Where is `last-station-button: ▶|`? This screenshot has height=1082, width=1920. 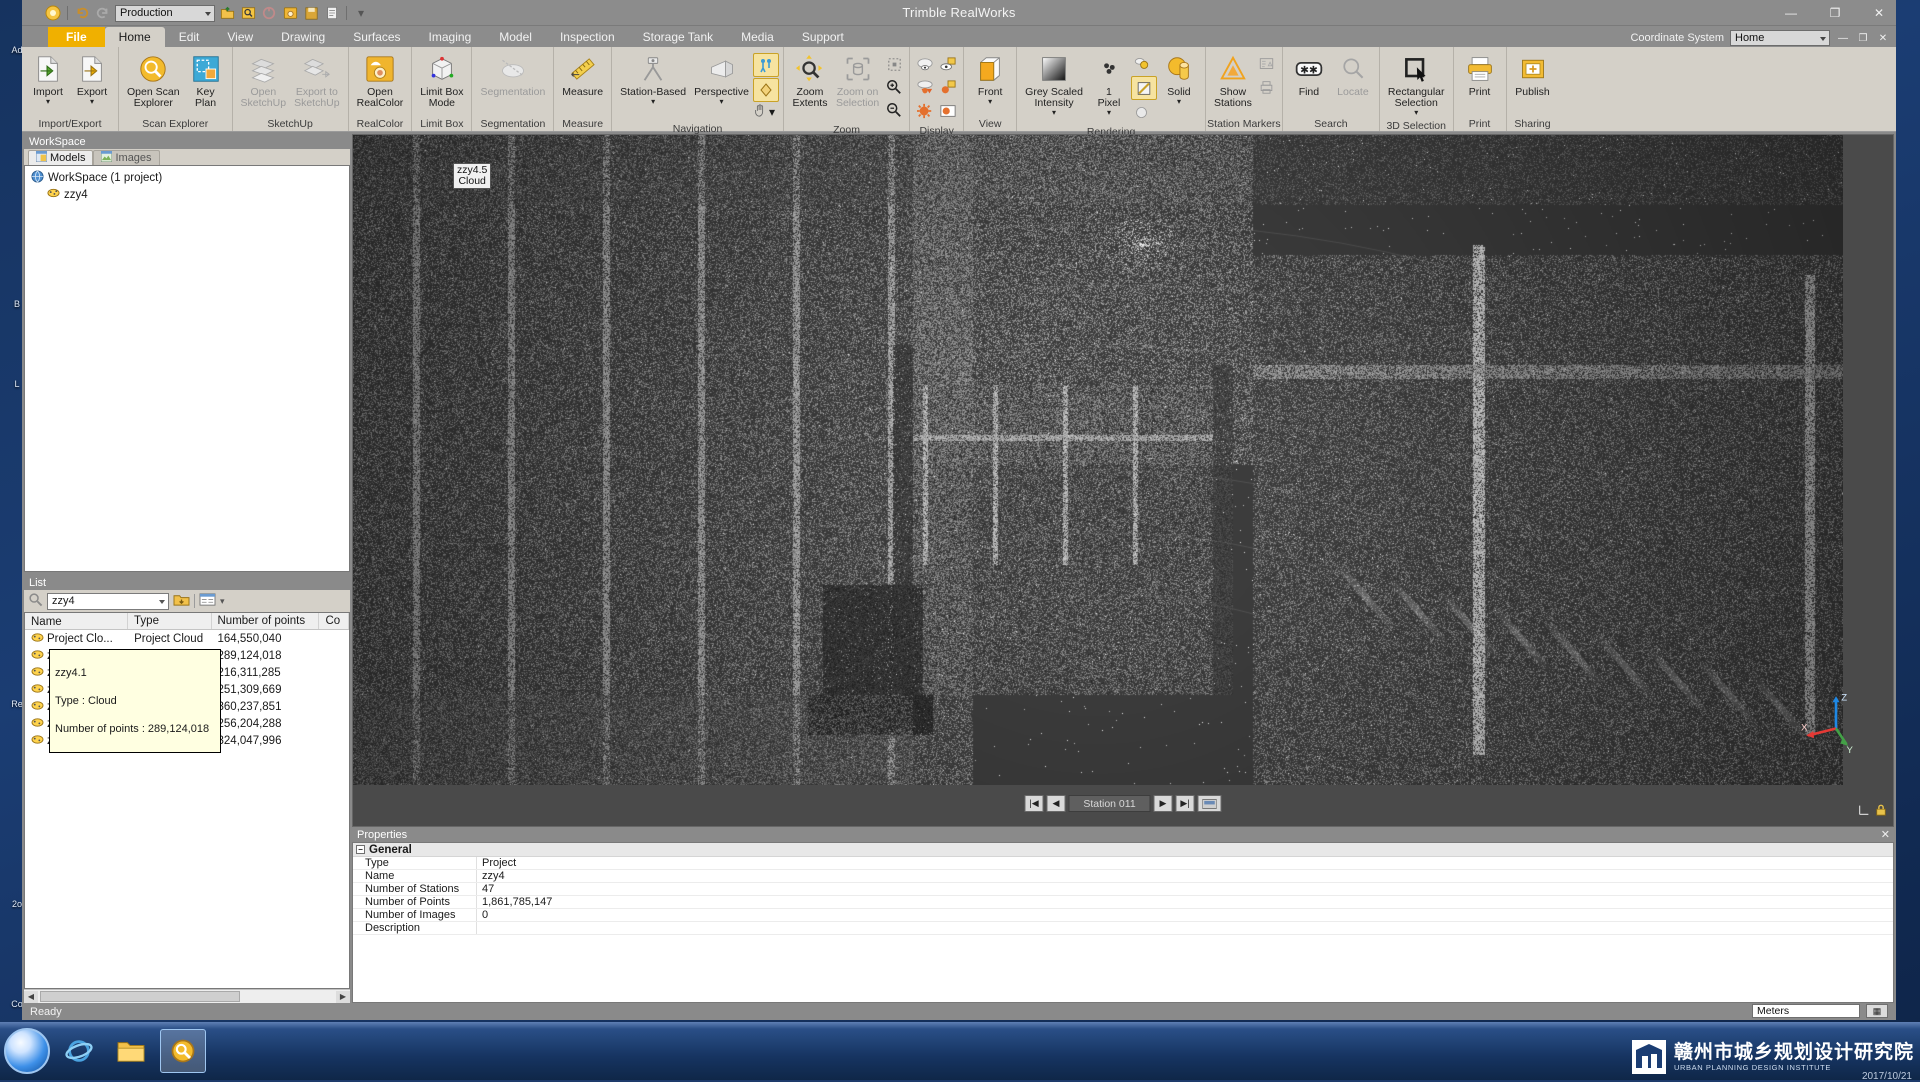 last-station-button: ▶| is located at coordinates (1185, 803).